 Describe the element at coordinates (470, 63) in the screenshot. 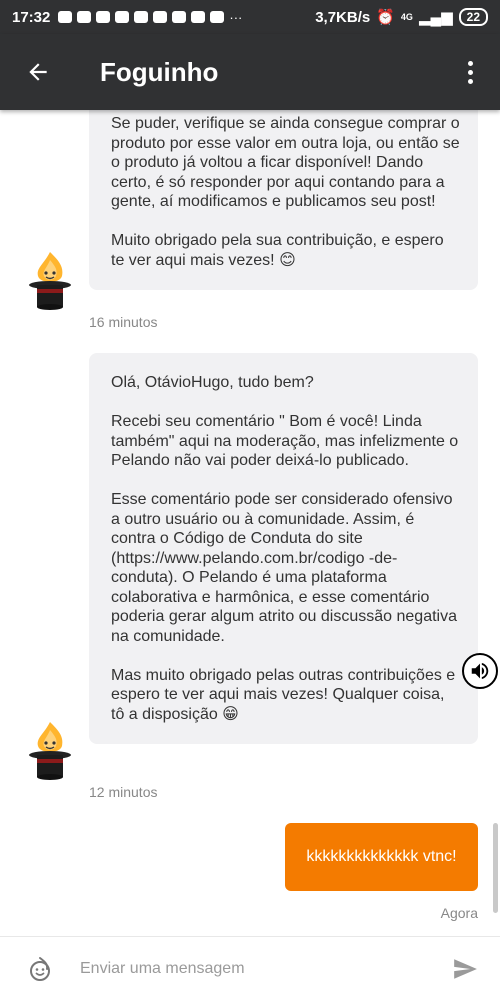

I see `more-vertical-icon` at that location.